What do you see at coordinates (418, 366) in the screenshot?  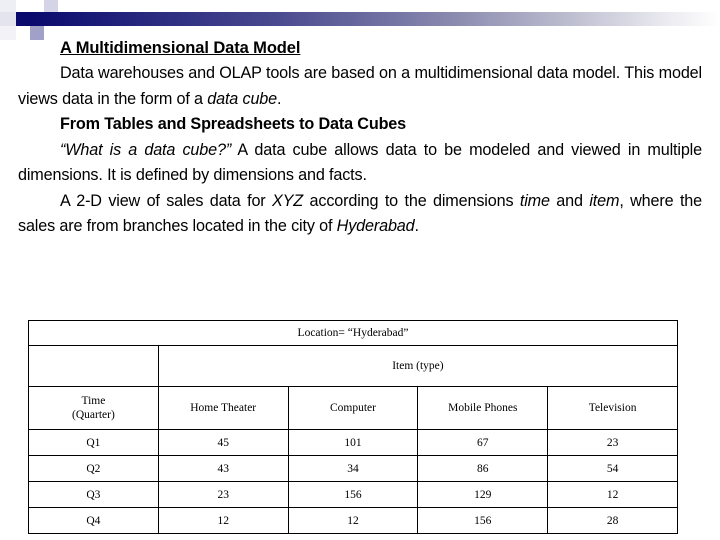 I see `item-header-cell: Item (type)` at bounding box center [418, 366].